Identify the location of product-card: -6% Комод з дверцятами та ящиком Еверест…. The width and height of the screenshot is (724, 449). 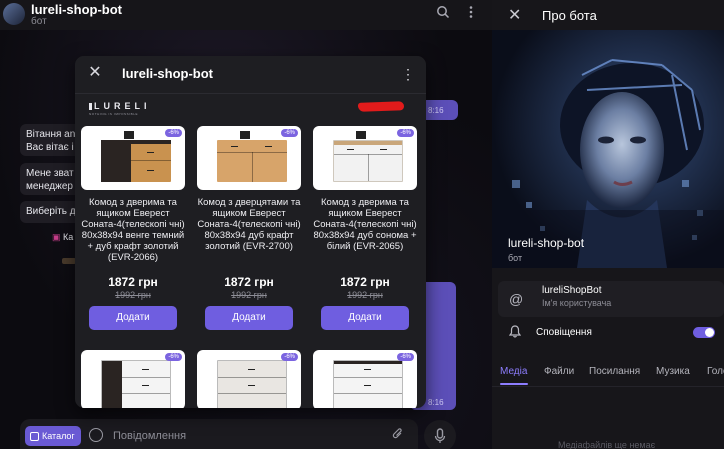
(249, 228).